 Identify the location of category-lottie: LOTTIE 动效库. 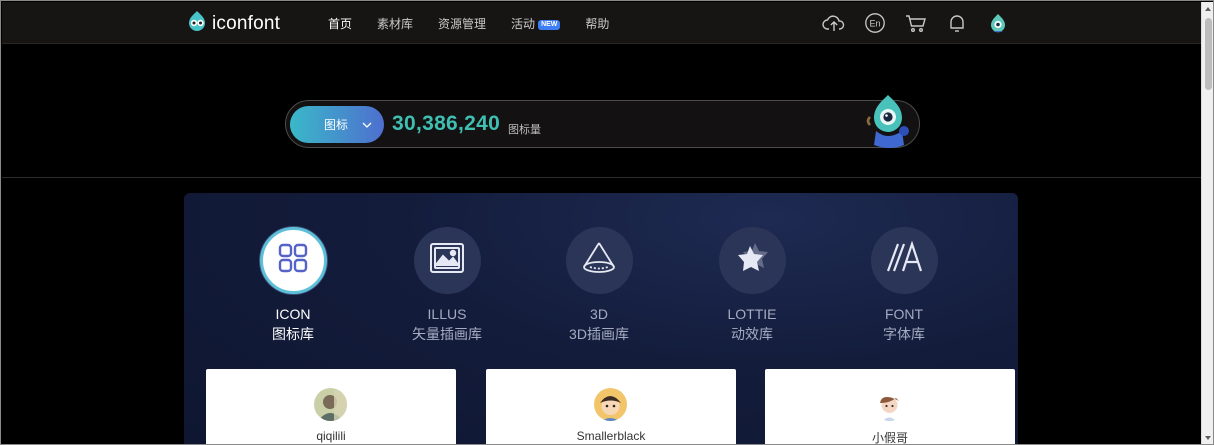
(752, 285).